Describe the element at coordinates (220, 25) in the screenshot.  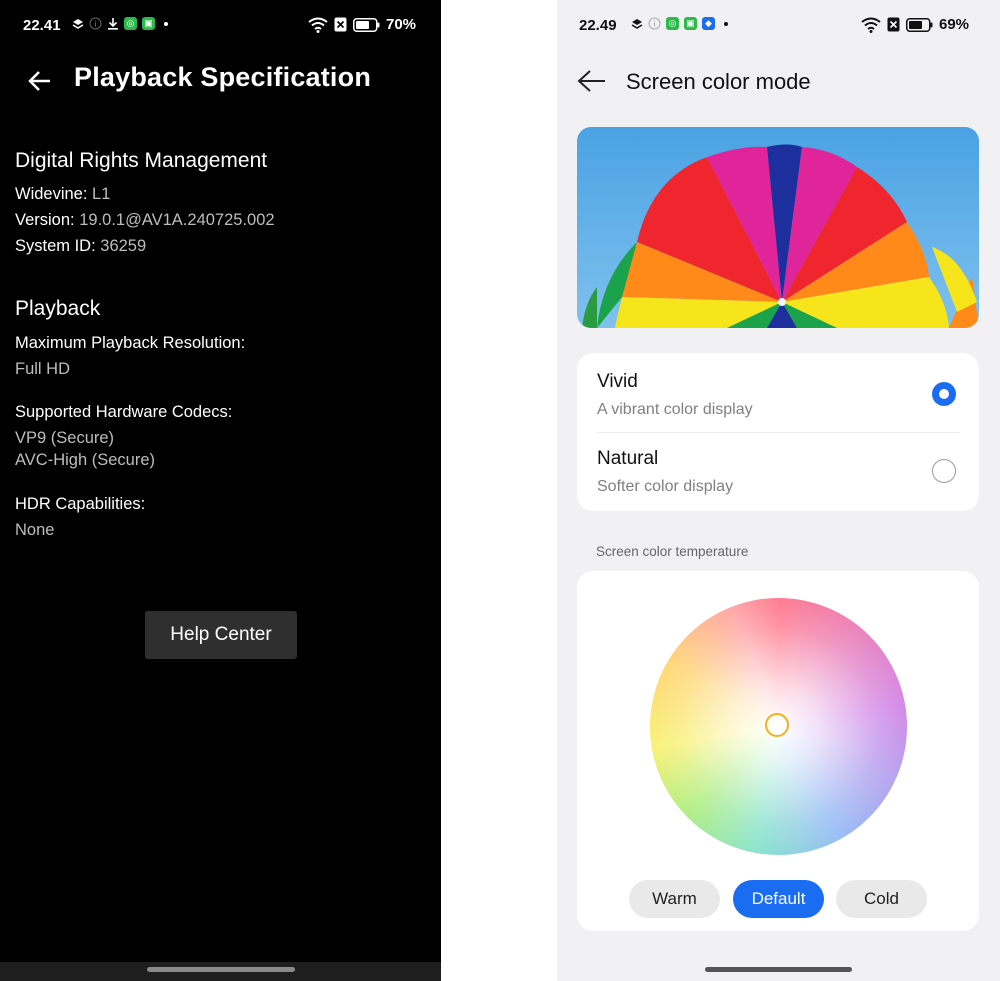
I see `status-bar: 22.41 ◎ ▣ 70%` at that location.